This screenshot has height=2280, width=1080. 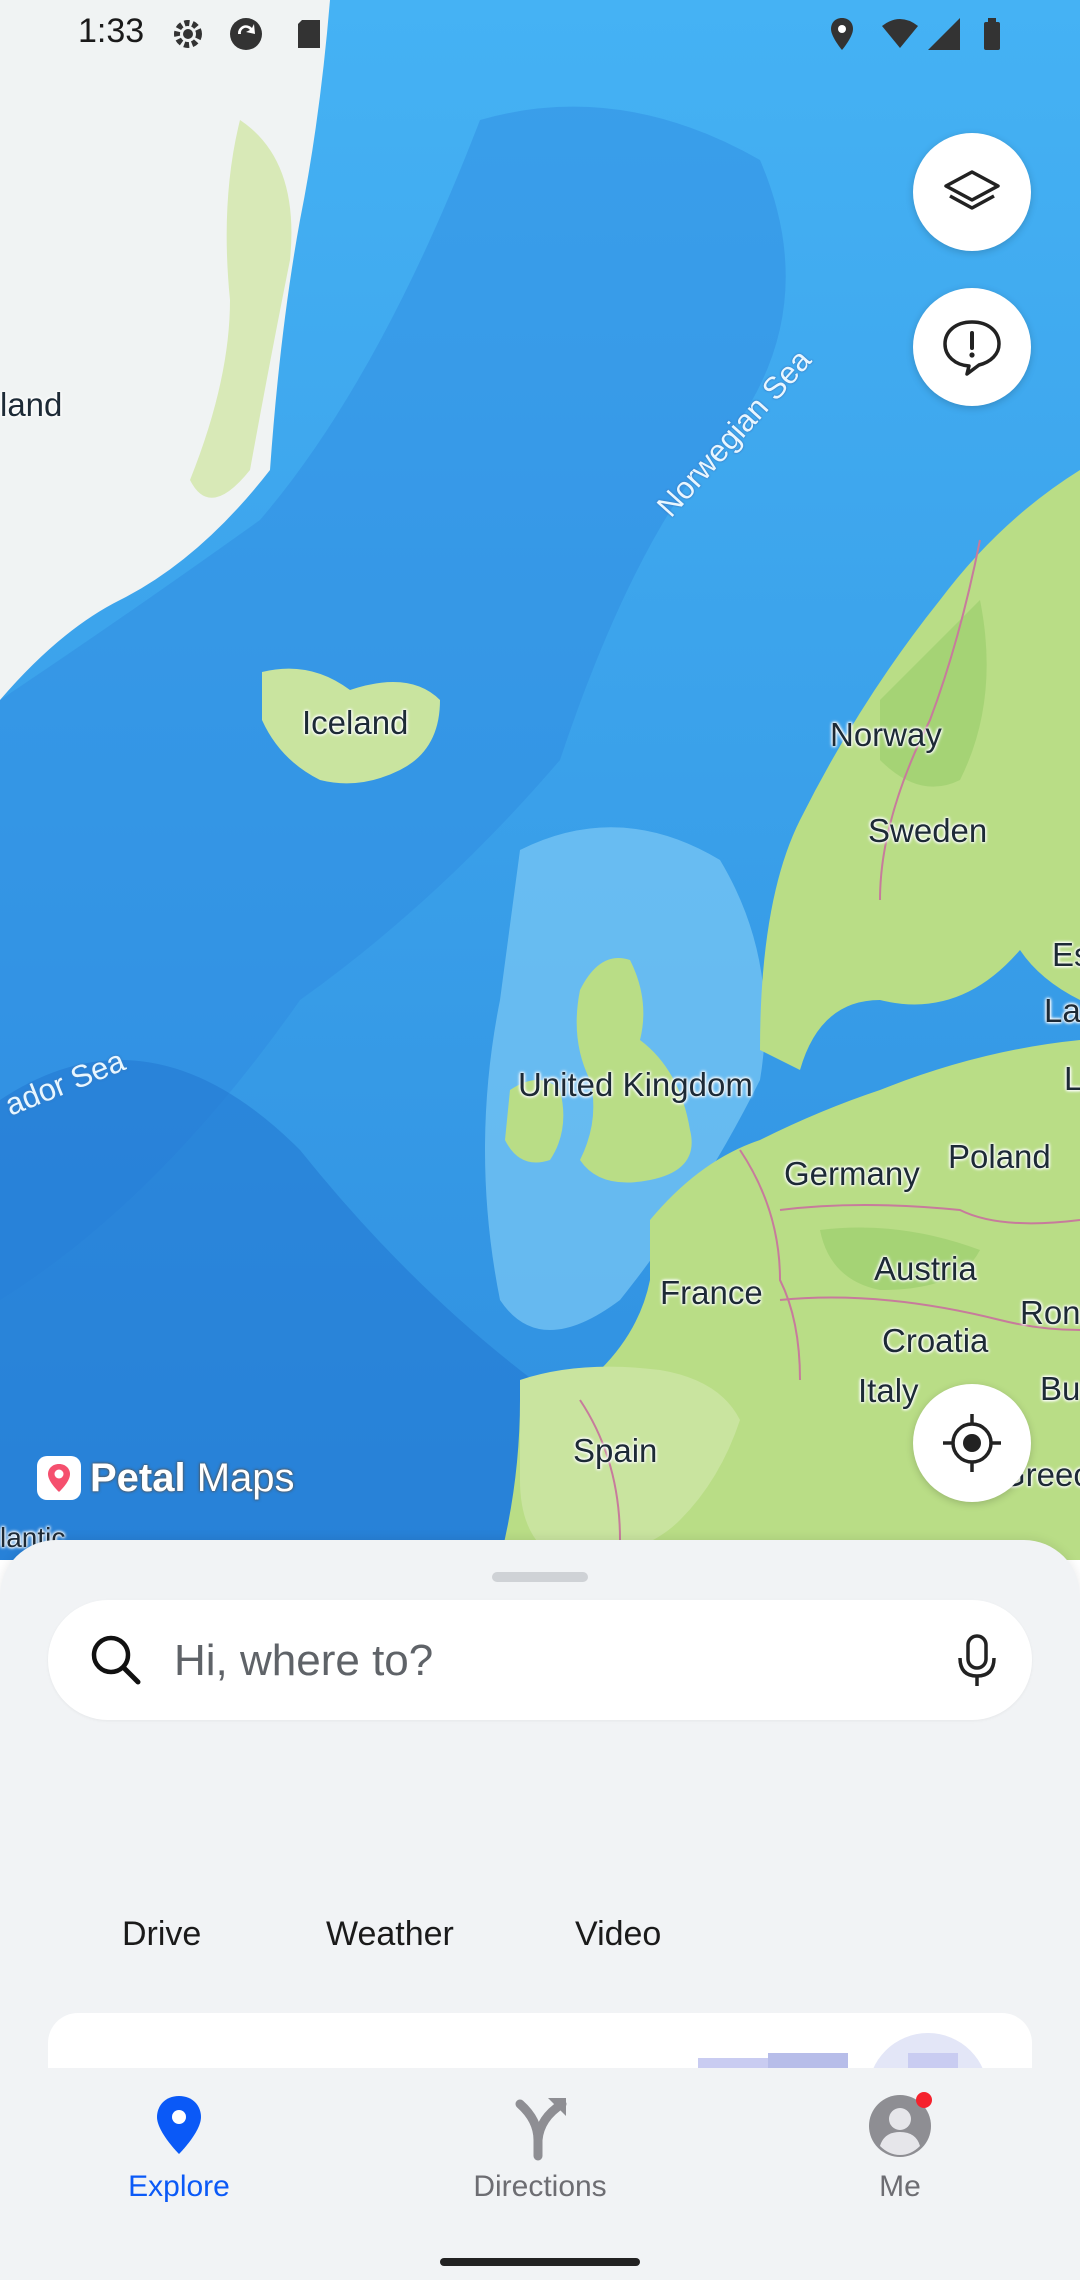 I want to click on map-label-italy: Italy, so click(x=888, y=1390).